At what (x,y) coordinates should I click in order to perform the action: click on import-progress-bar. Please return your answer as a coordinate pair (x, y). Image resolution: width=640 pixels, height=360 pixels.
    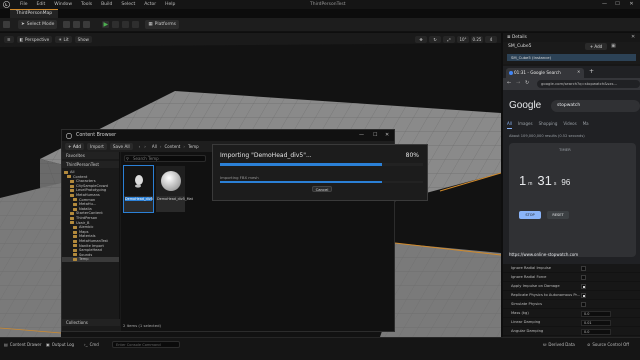
    Looking at the image, I should click on (321, 164).